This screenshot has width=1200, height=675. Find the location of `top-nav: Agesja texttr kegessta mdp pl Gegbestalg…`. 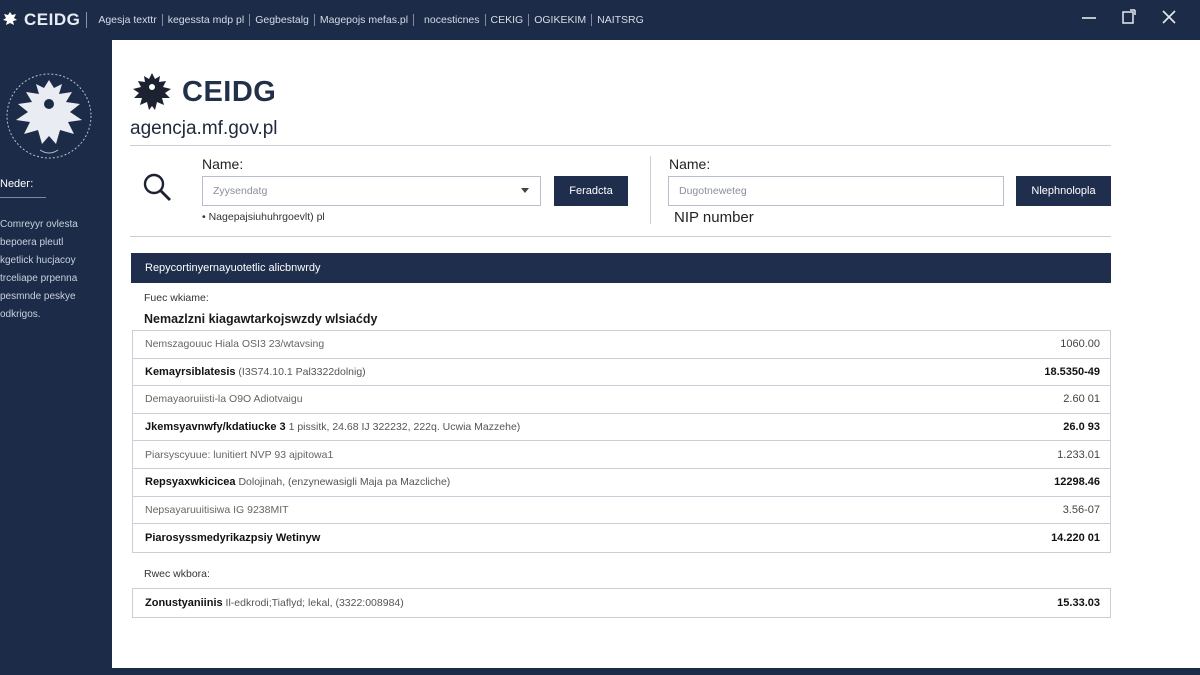

top-nav: Agesja texttr kegessta mdp pl Gegbestalg… is located at coordinates (370, 20).